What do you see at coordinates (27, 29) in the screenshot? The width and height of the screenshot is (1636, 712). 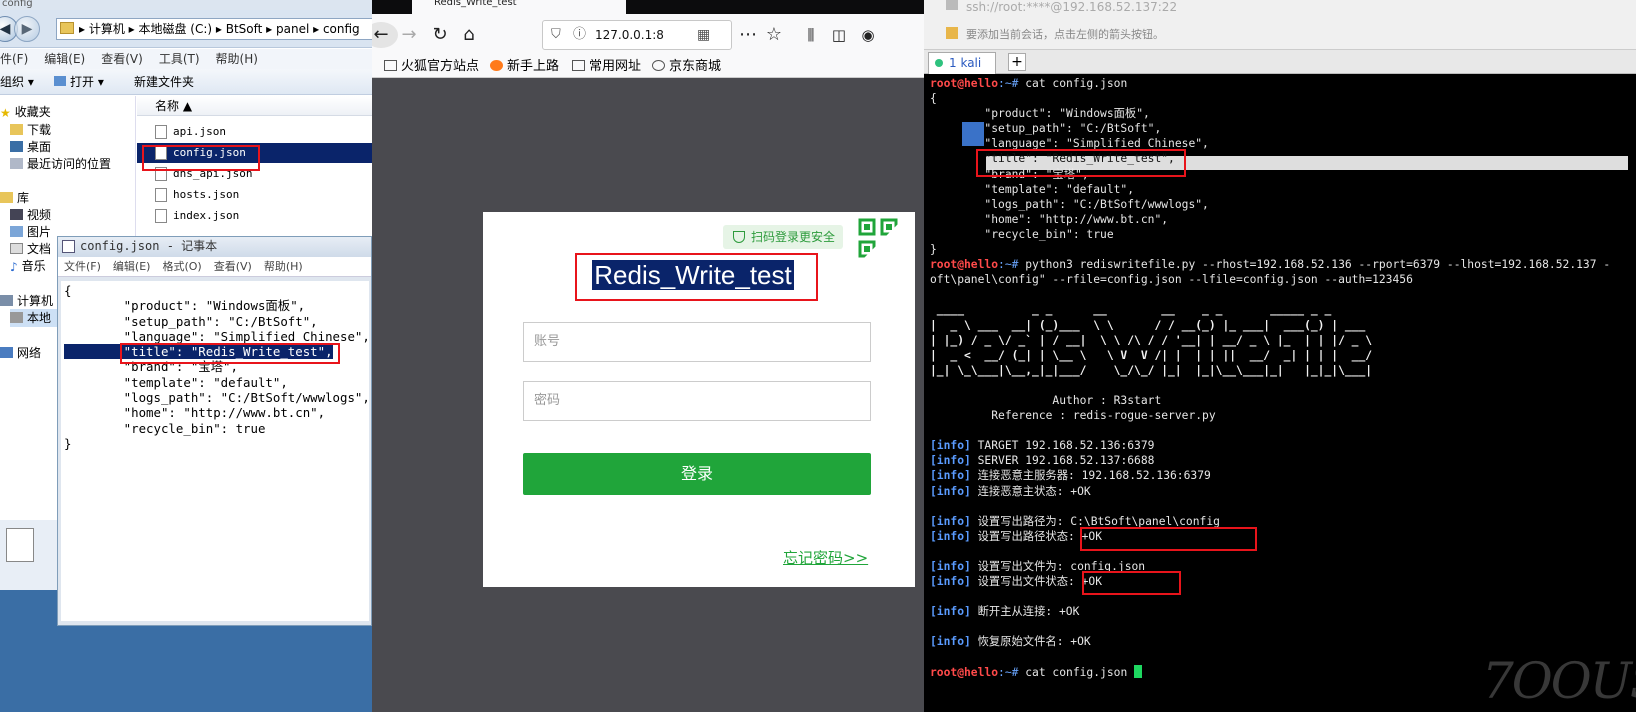 I see `forward-icon: ▶` at bounding box center [27, 29].